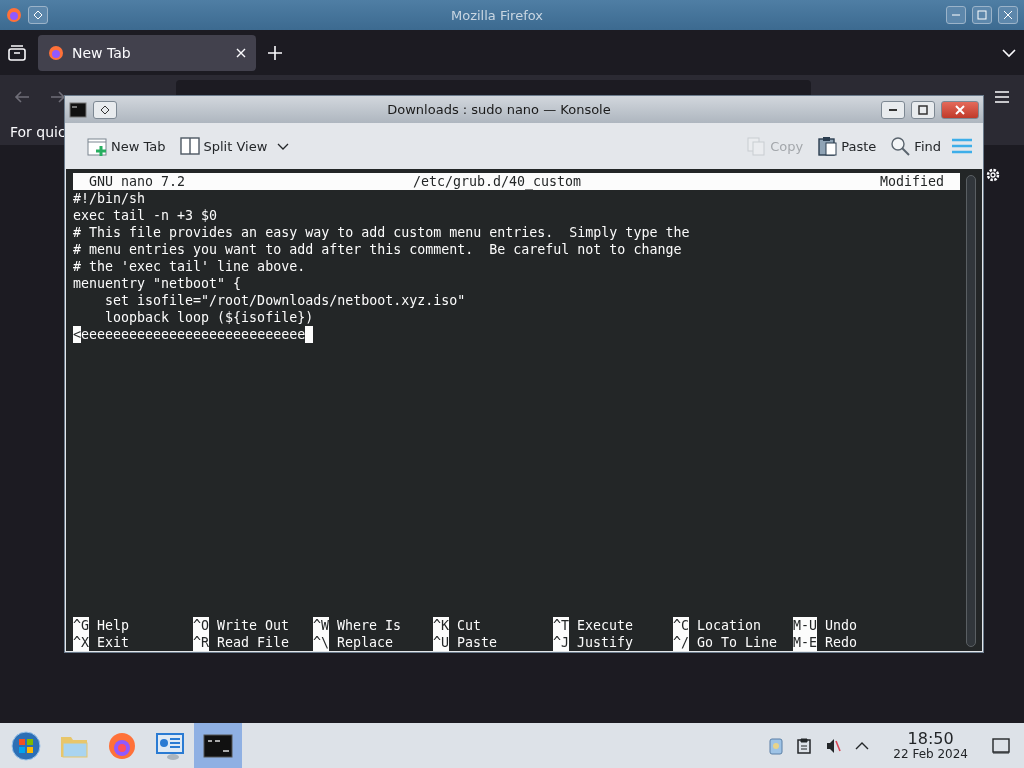 The height and width of the screenshot is (768, 1024). Describe the element at coordinates (441, 625) in the screenshot. I see `shortcut-key: ^K` at that location.